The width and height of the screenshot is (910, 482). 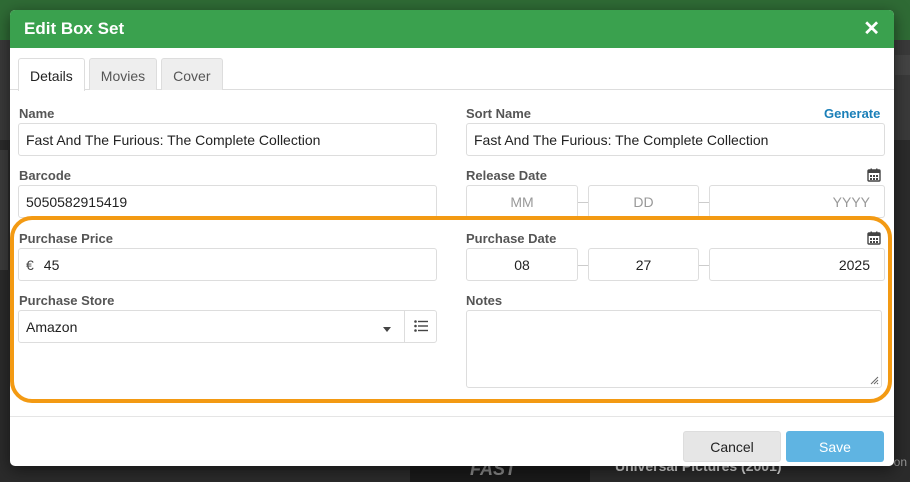 I want to click on name-label: Name, so click(x=37, y=113).